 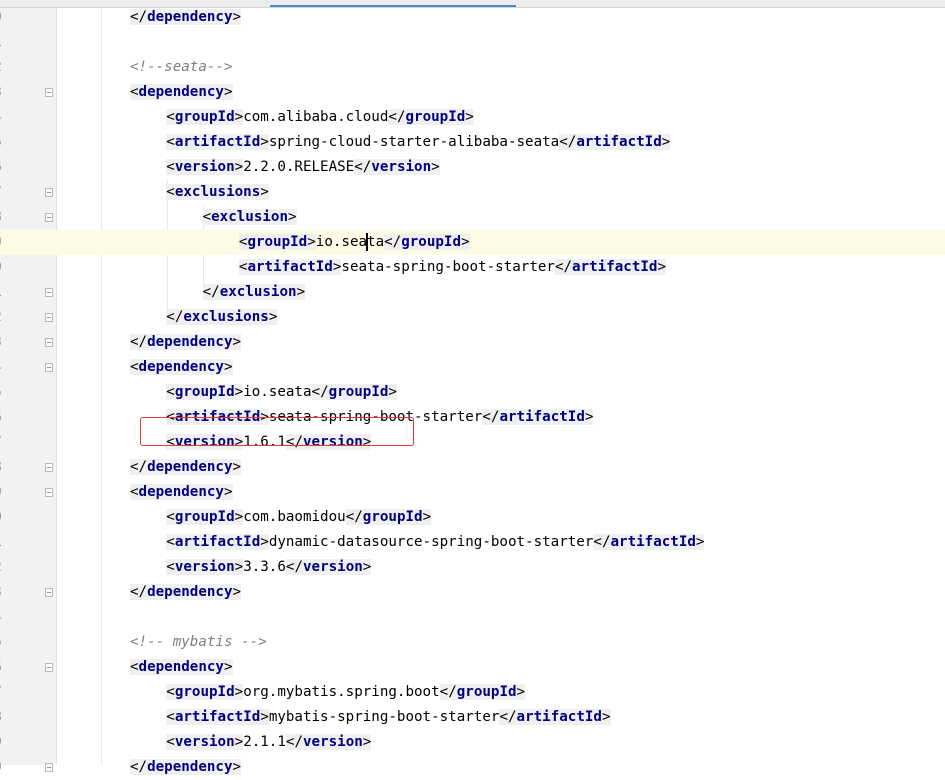 What do you see at coordinates (316, 117) in the screenshot?
I see `xml-text-value: com.alibaba.cloud` at bounding box center [316, 117].